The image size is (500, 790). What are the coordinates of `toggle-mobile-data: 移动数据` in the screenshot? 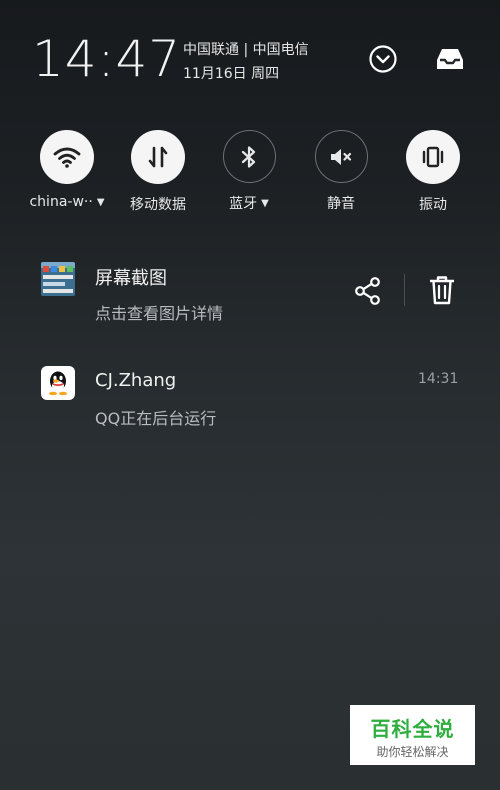 It's located at (158, 172).